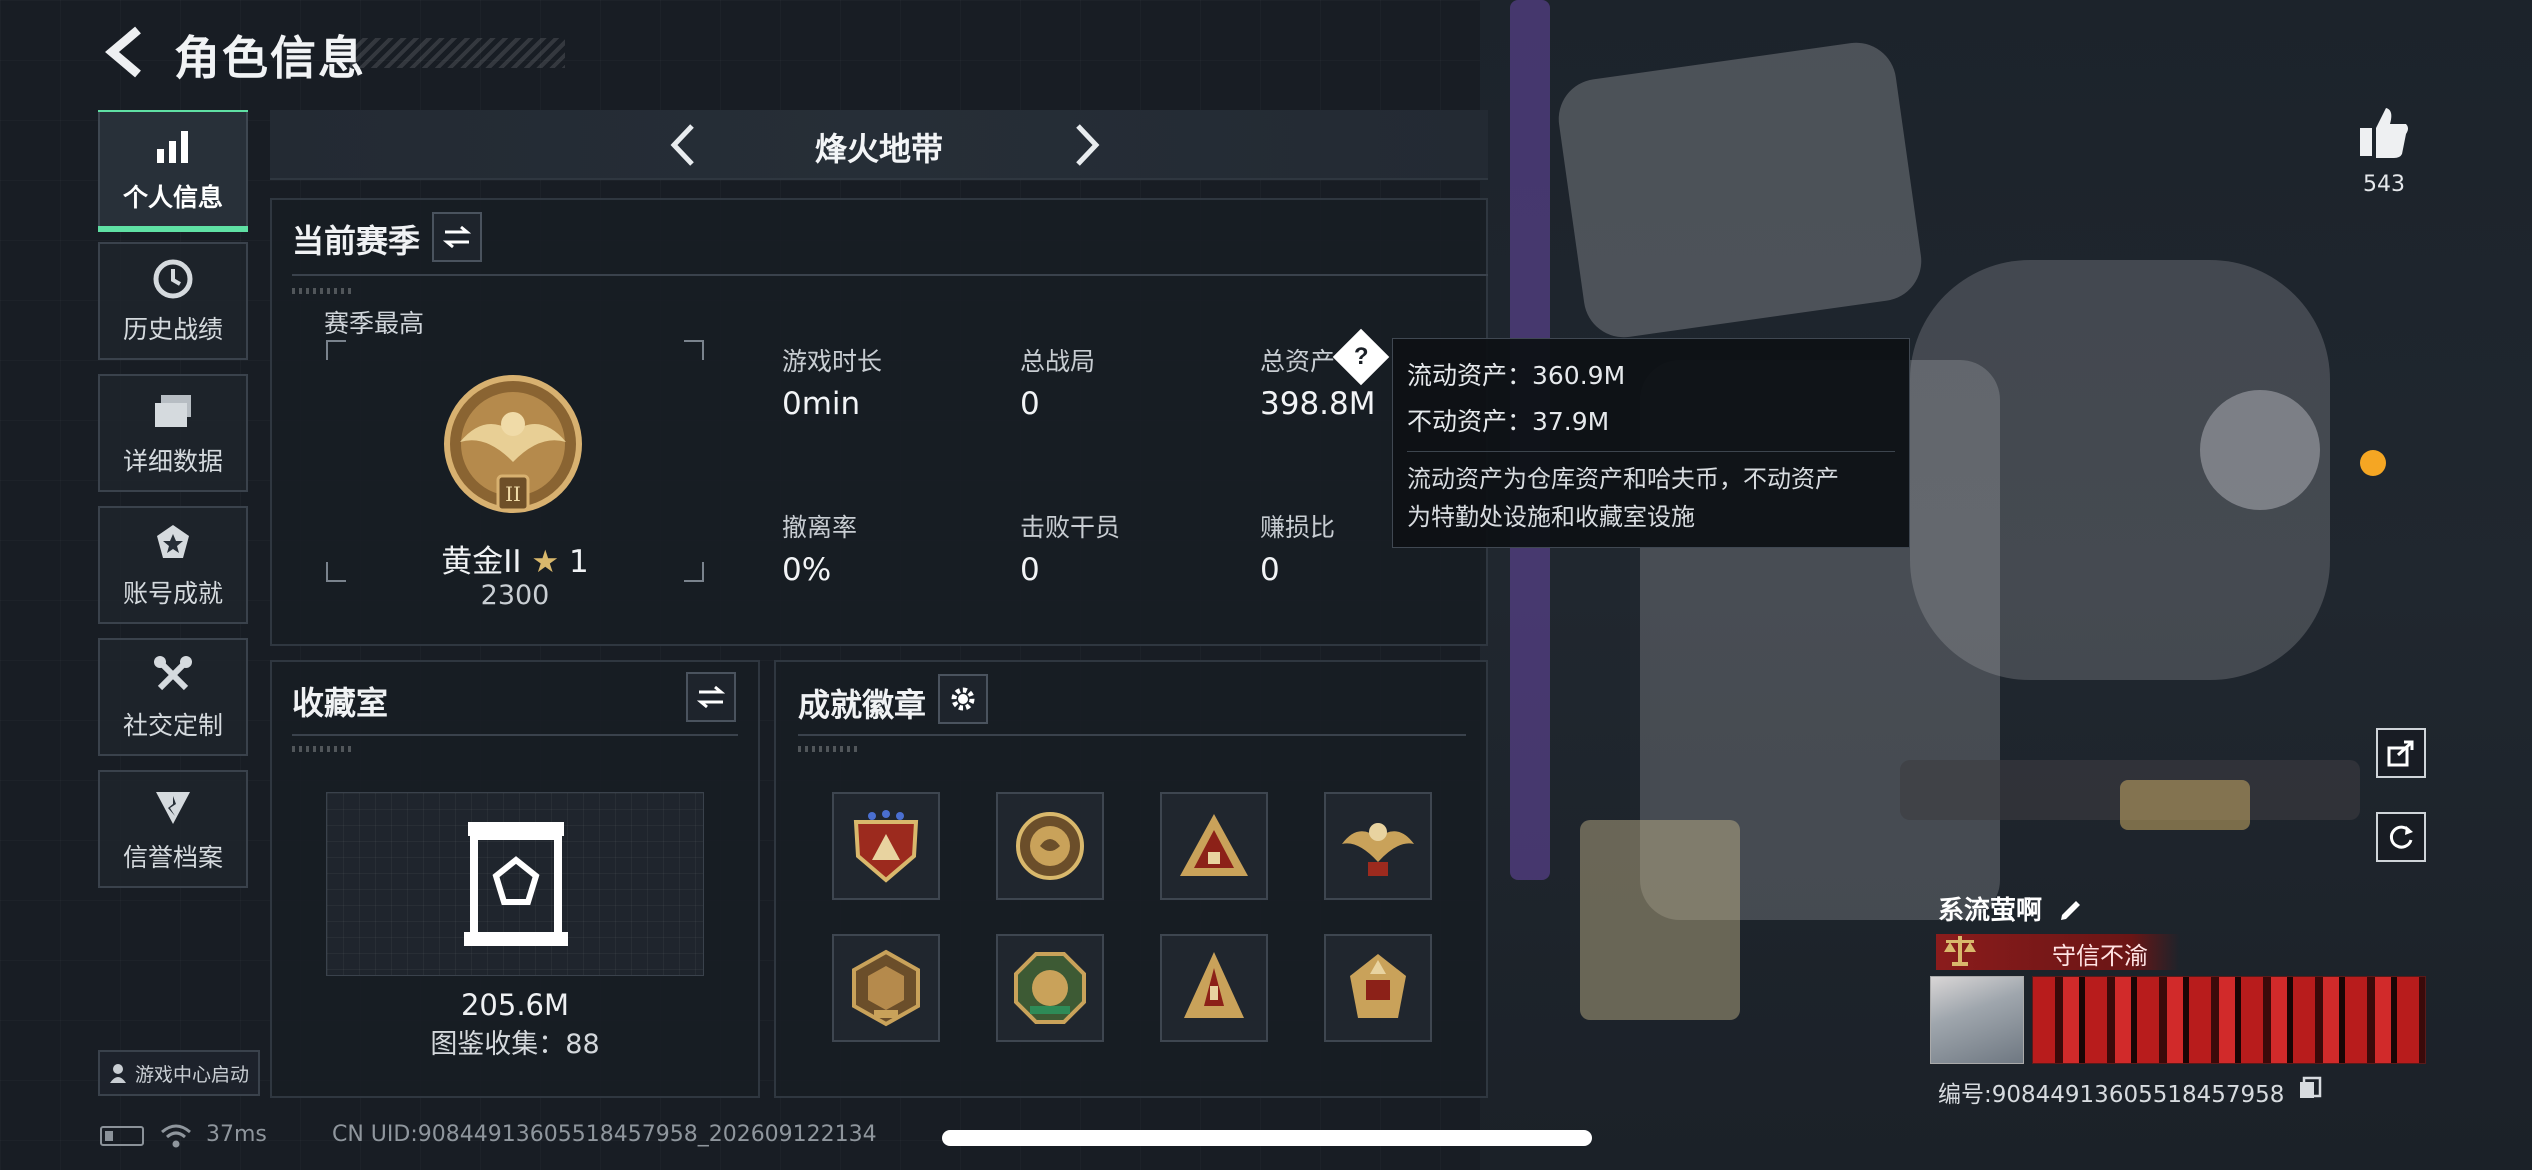 The image size is (2532, 1170). What do you see at coordinates (579, 562) in the screenshot?
I see `rank-stars: 1` at bounding box center [579, 562].